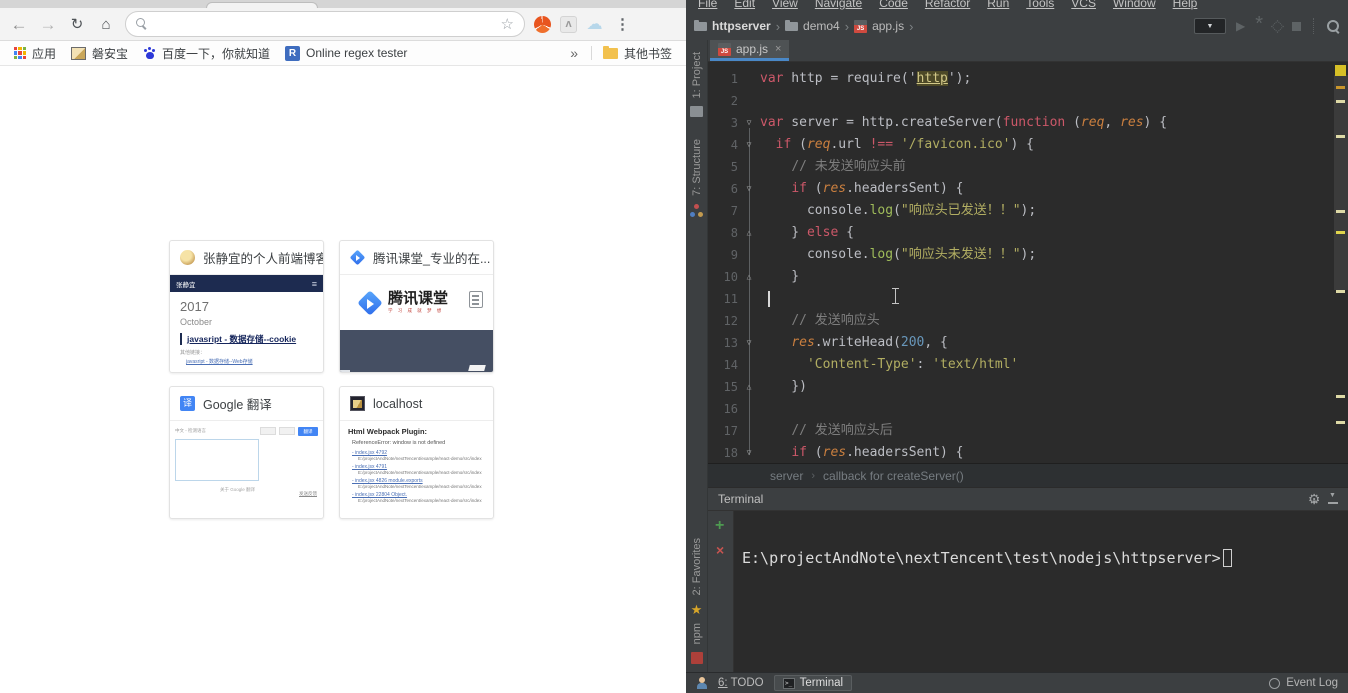 The width and height of the screenshot is (1348, 693). I want to click on address-bar: ☆, so click(325, 24).